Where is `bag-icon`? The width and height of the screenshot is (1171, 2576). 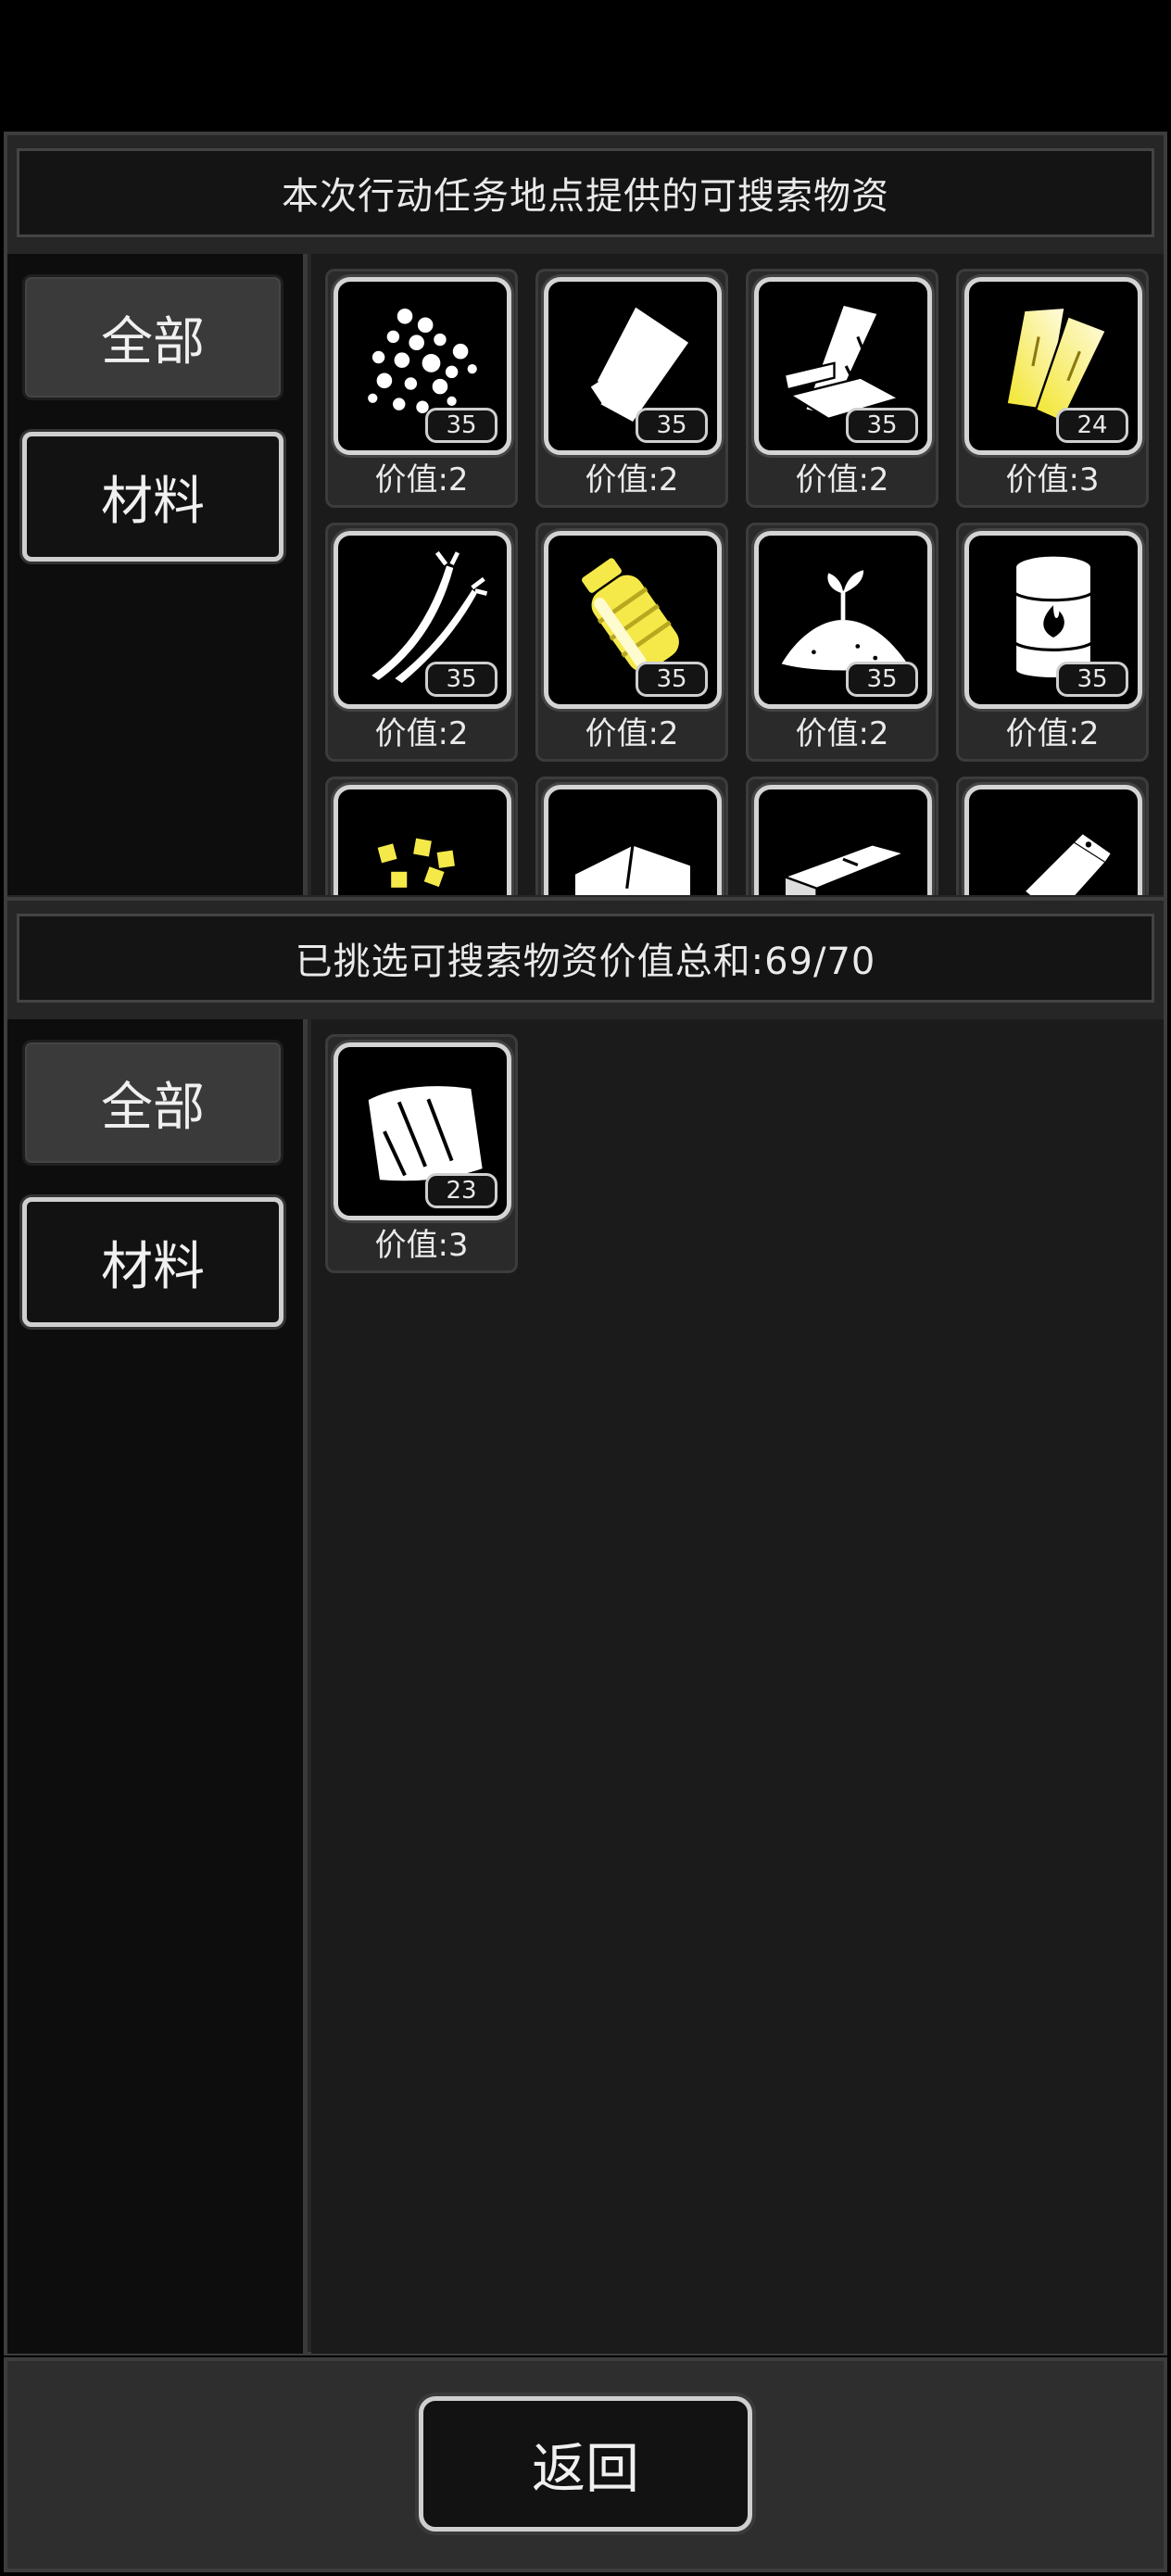
bag-icon is located at coordinates (1068, 863).